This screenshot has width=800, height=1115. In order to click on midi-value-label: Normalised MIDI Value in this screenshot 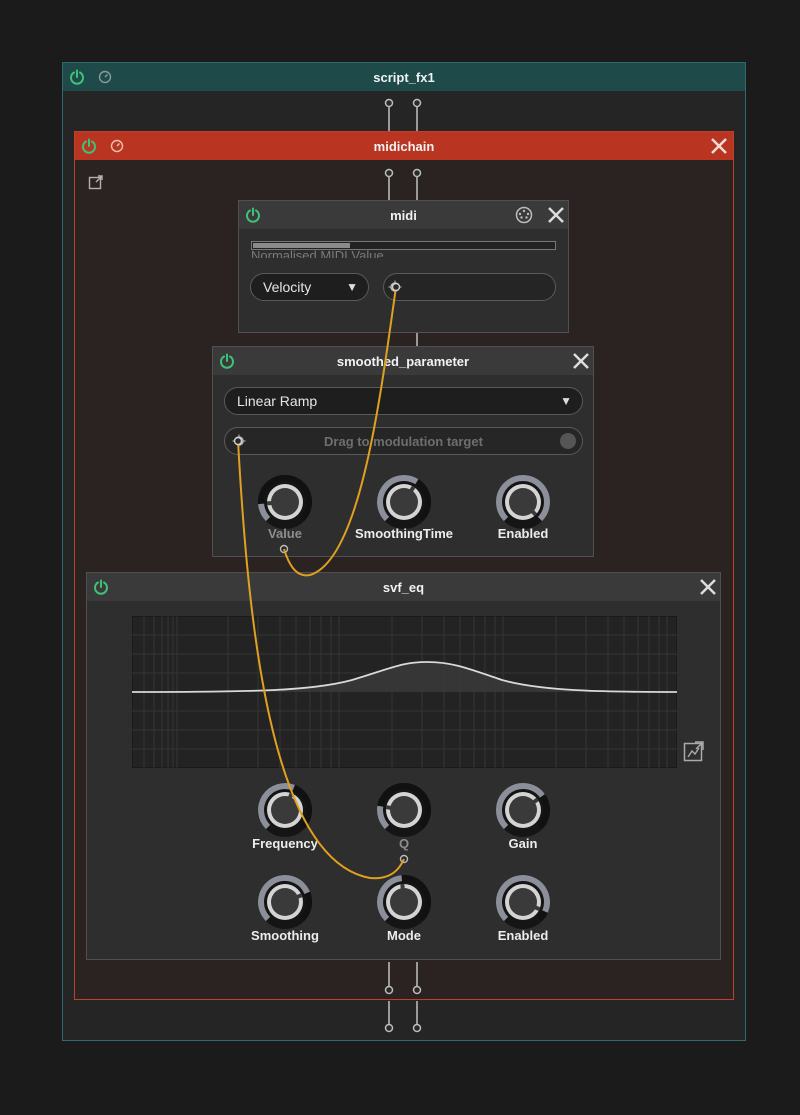, I will do `click(317, 253)`.